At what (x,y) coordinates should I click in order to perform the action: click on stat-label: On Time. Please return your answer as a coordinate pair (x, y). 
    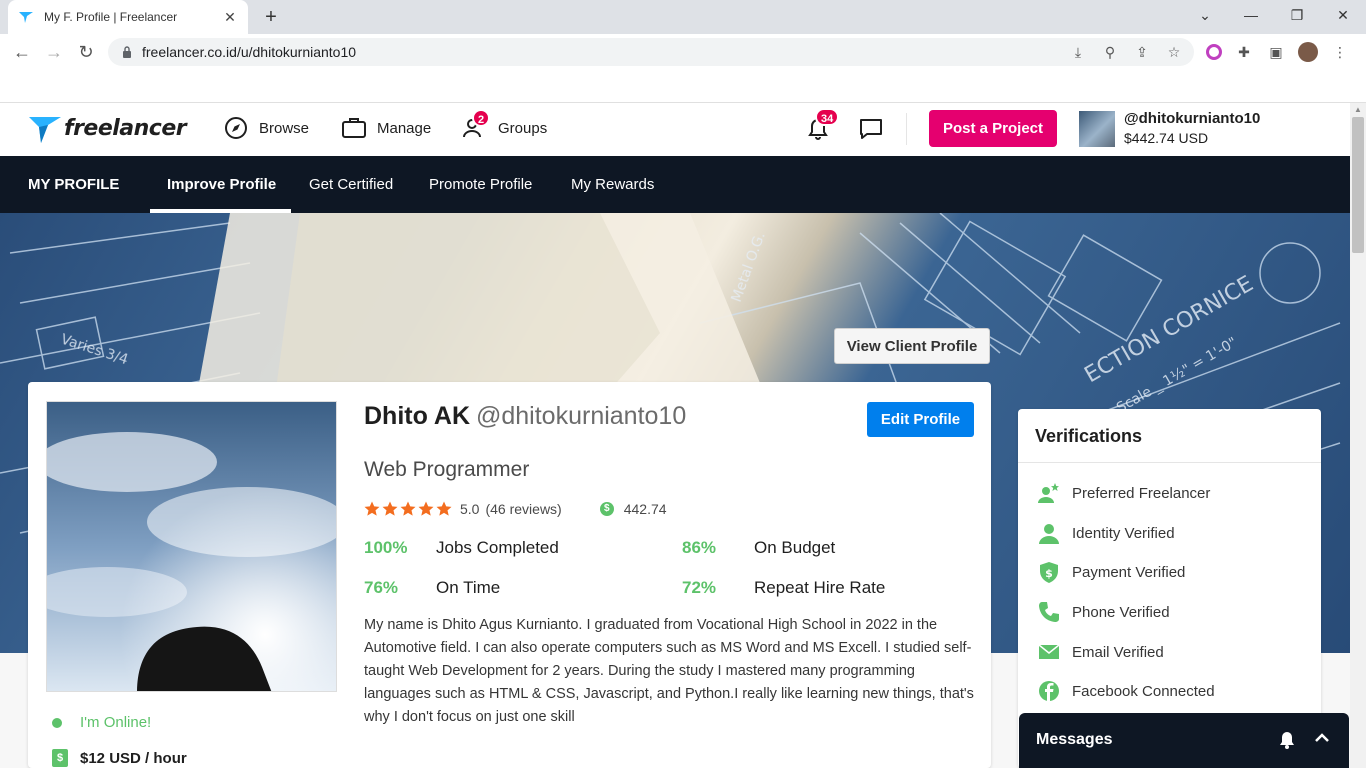
    Looking at the image, I should click on (468, 587).